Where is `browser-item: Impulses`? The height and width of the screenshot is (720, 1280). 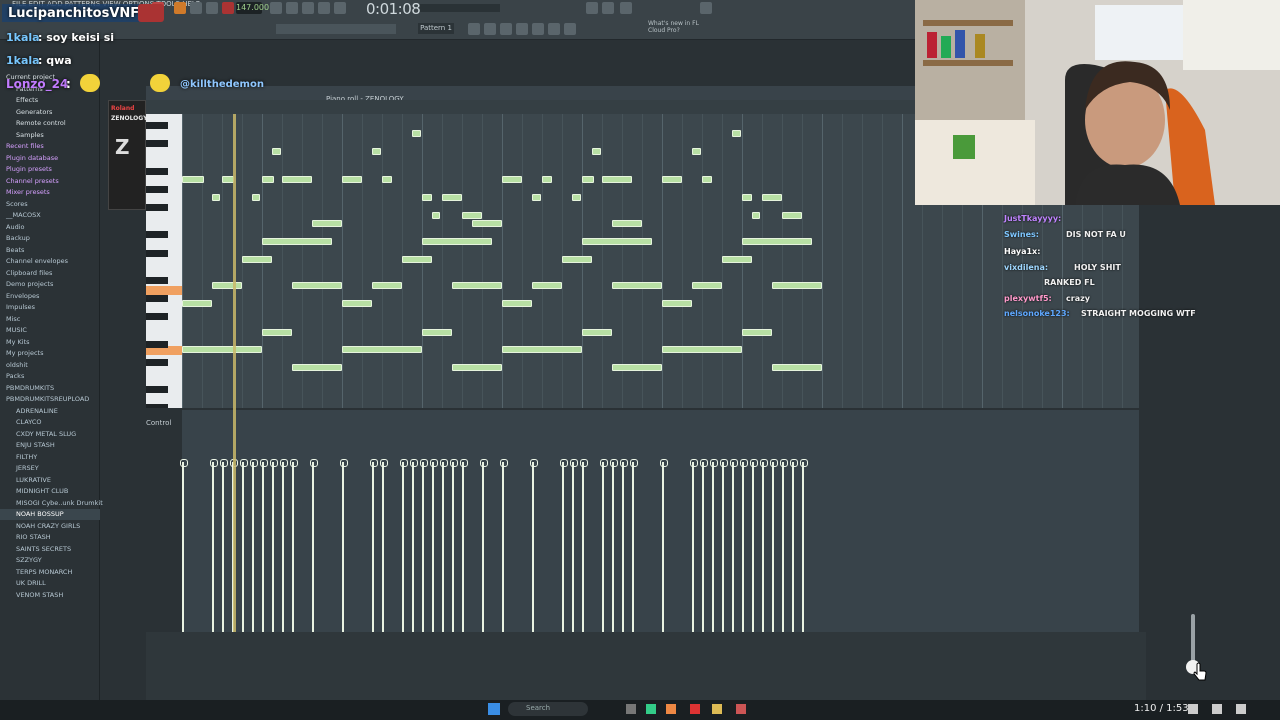 browser-item: Impulses is located at coordinates (17, 307).